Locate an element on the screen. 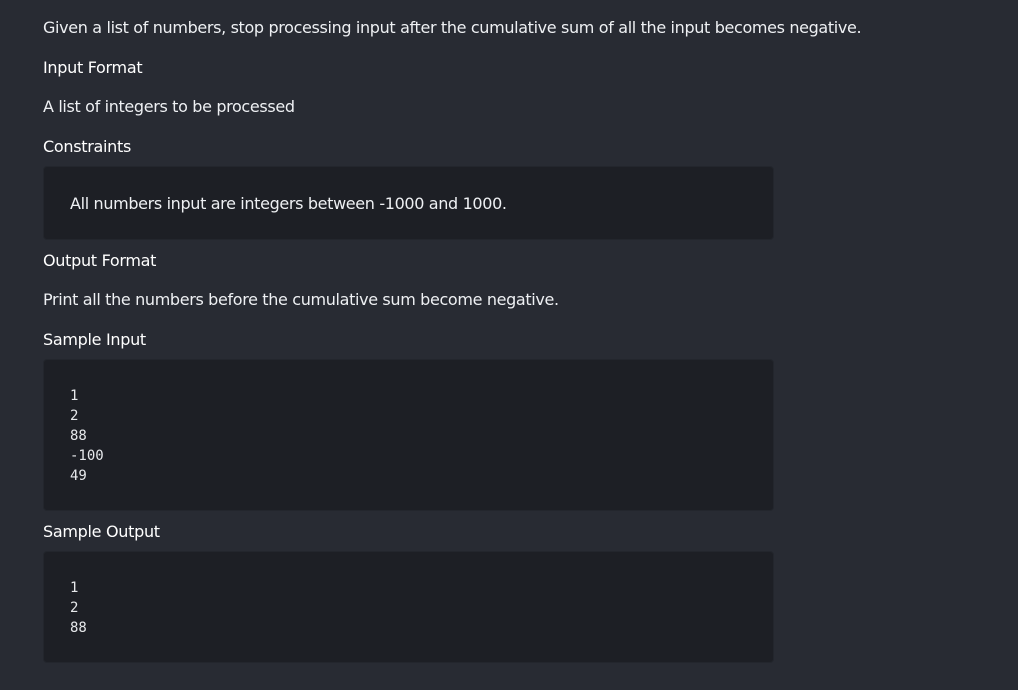  input-format-heading: Input Format is located at coordinates (93, 67).